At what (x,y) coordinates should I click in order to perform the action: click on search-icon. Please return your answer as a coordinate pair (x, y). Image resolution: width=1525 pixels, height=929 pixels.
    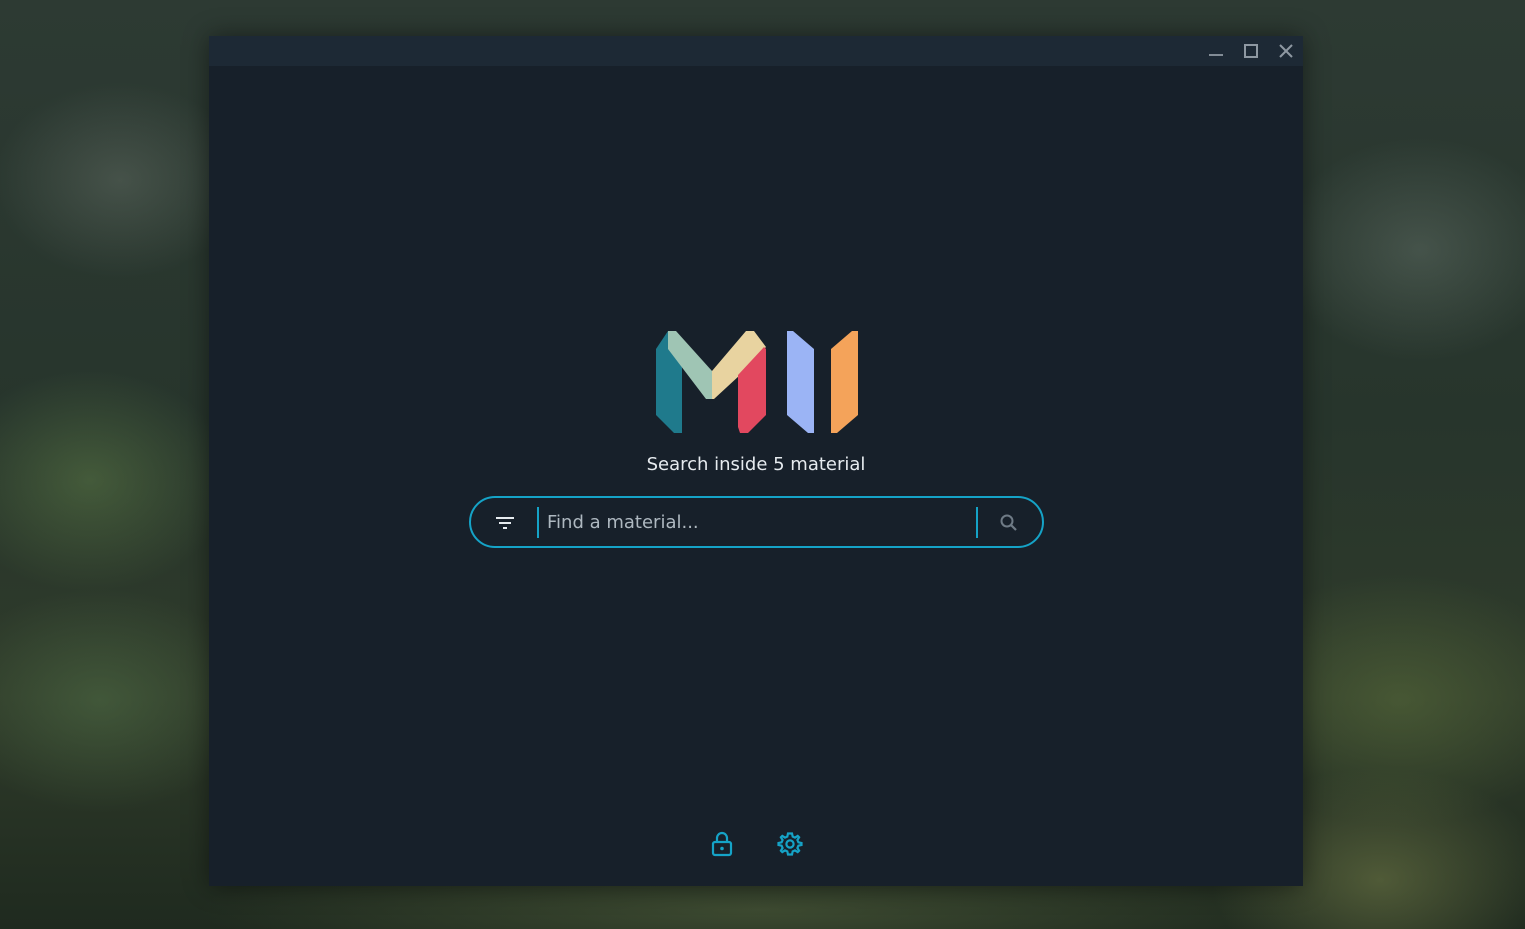
    Looking at the image, I should click on (1008, 522).